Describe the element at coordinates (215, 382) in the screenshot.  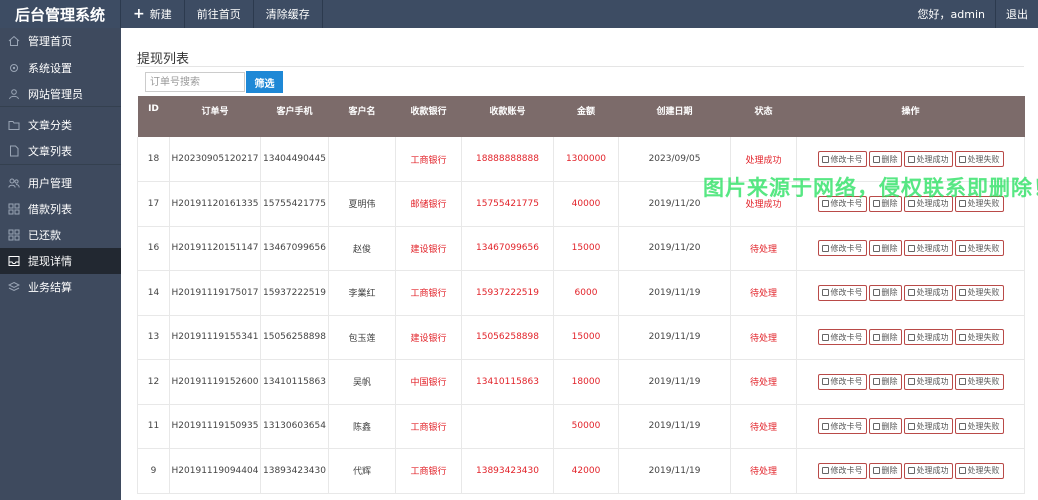
I see `table-cell: H20191119152600` at that location.